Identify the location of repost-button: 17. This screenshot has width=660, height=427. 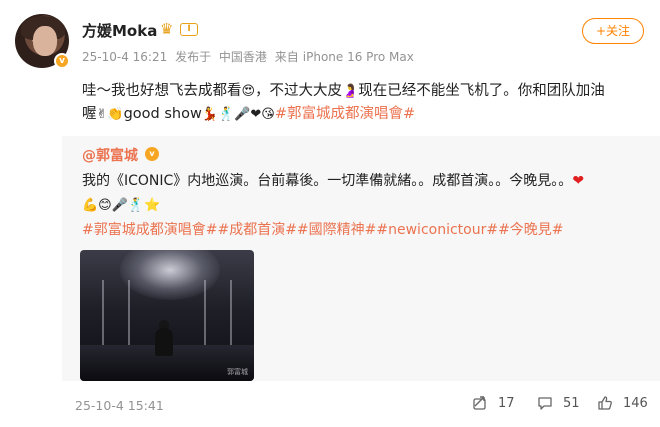
(493, 403).